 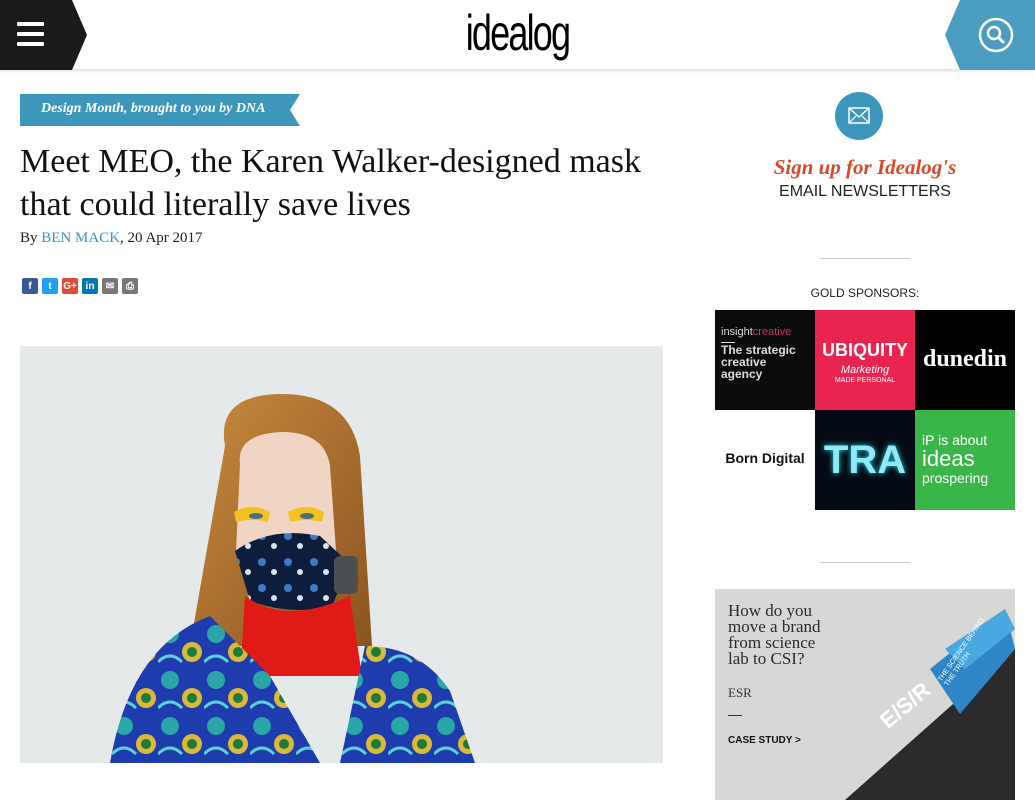 What do you see at coordinates (865, 167) in the screenshot?
I see `newsletter-signup-link: Sign up for Idealog's` at bounding box center [865, 167].